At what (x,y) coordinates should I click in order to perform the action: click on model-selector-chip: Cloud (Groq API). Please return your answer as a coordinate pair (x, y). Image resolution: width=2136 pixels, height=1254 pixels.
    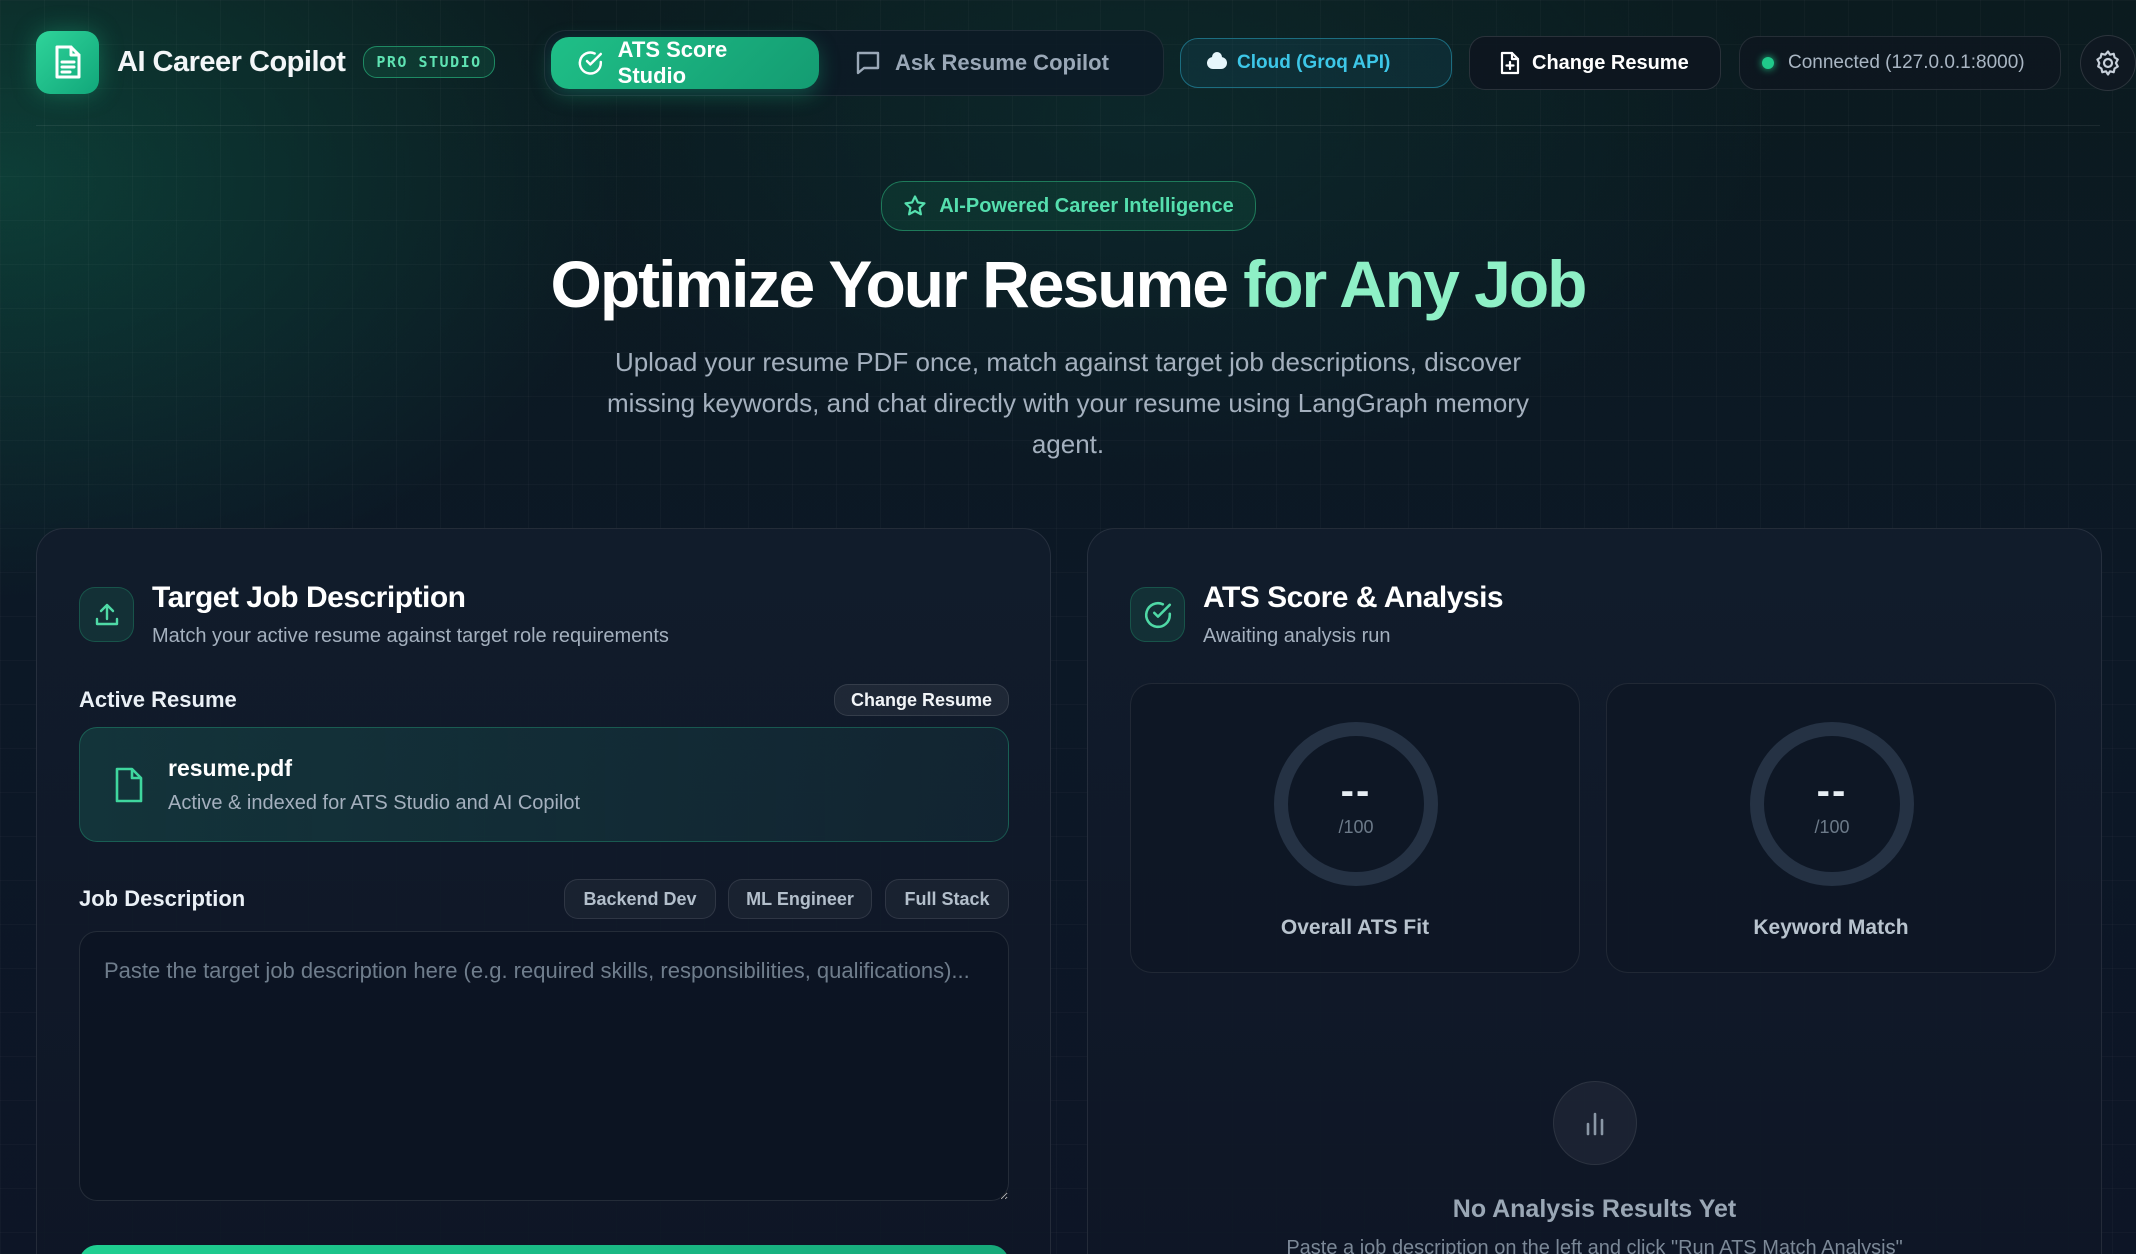
    Looking at the image, I should click on (1316, 63).